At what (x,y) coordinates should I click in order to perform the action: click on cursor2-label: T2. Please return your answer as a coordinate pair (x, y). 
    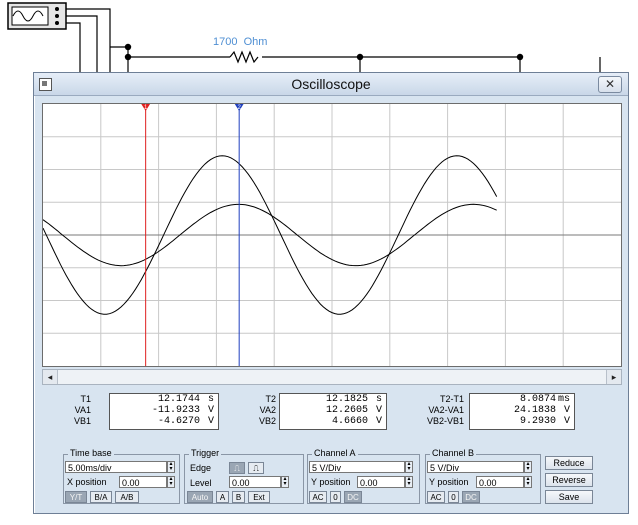
    Looking at the image, I should click on (270, 399).